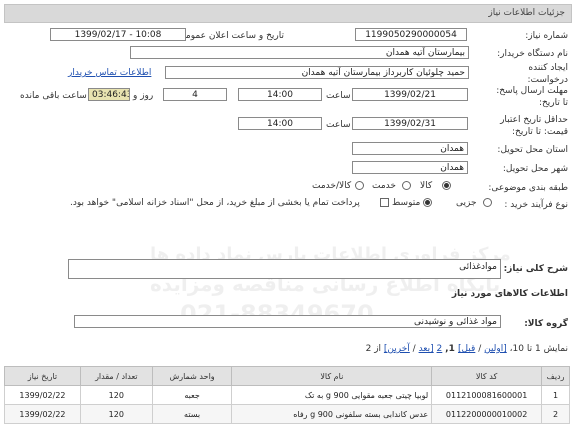 This screenshot has height=424, width=576. What do you see at coordinates (532, 54) in the screenshot?
I see `buyer-label: نام دستگاه خریدار:` at bounding box center [532, 54].